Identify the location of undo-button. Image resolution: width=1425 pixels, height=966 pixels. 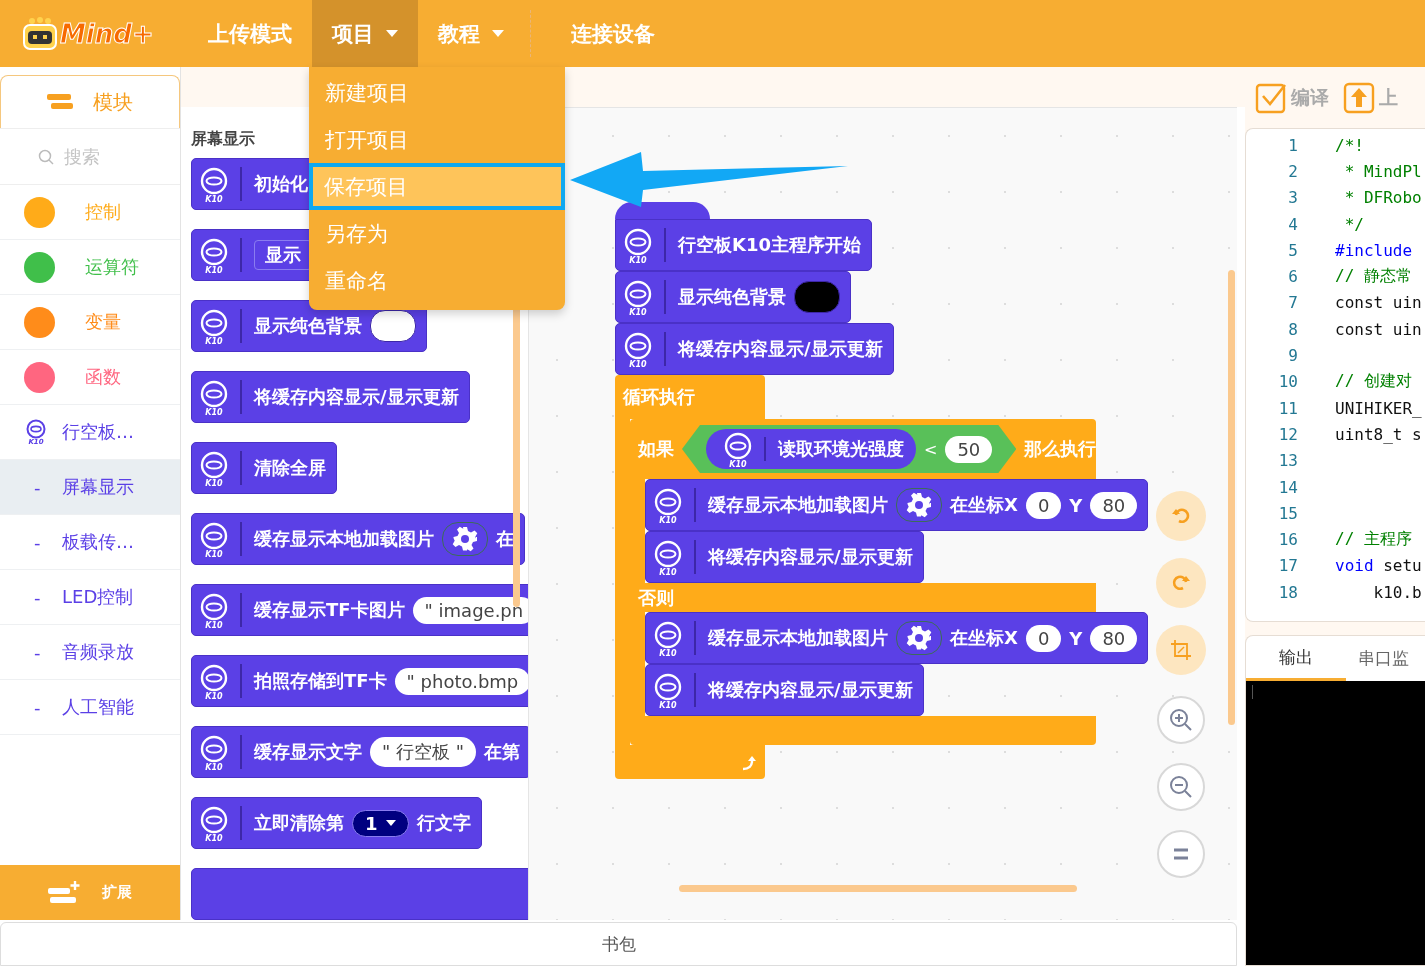
(1181, 516).